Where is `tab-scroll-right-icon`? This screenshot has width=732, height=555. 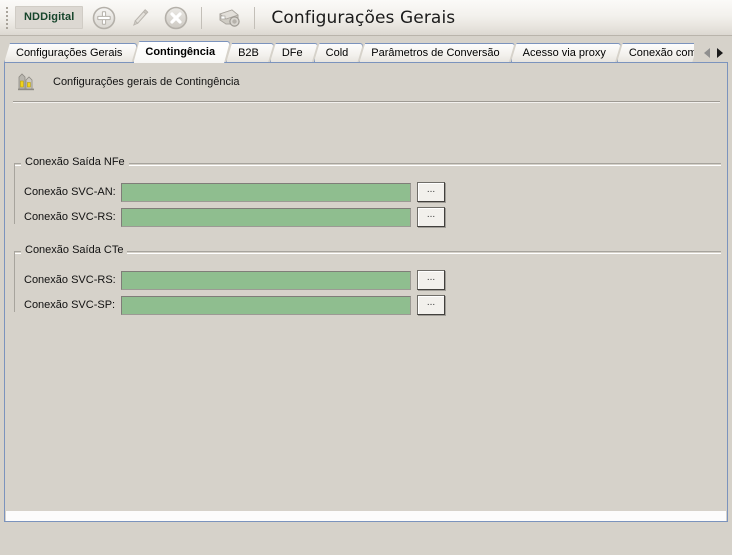
tab-scroll-right-icon is located at coordinates (720, 53).